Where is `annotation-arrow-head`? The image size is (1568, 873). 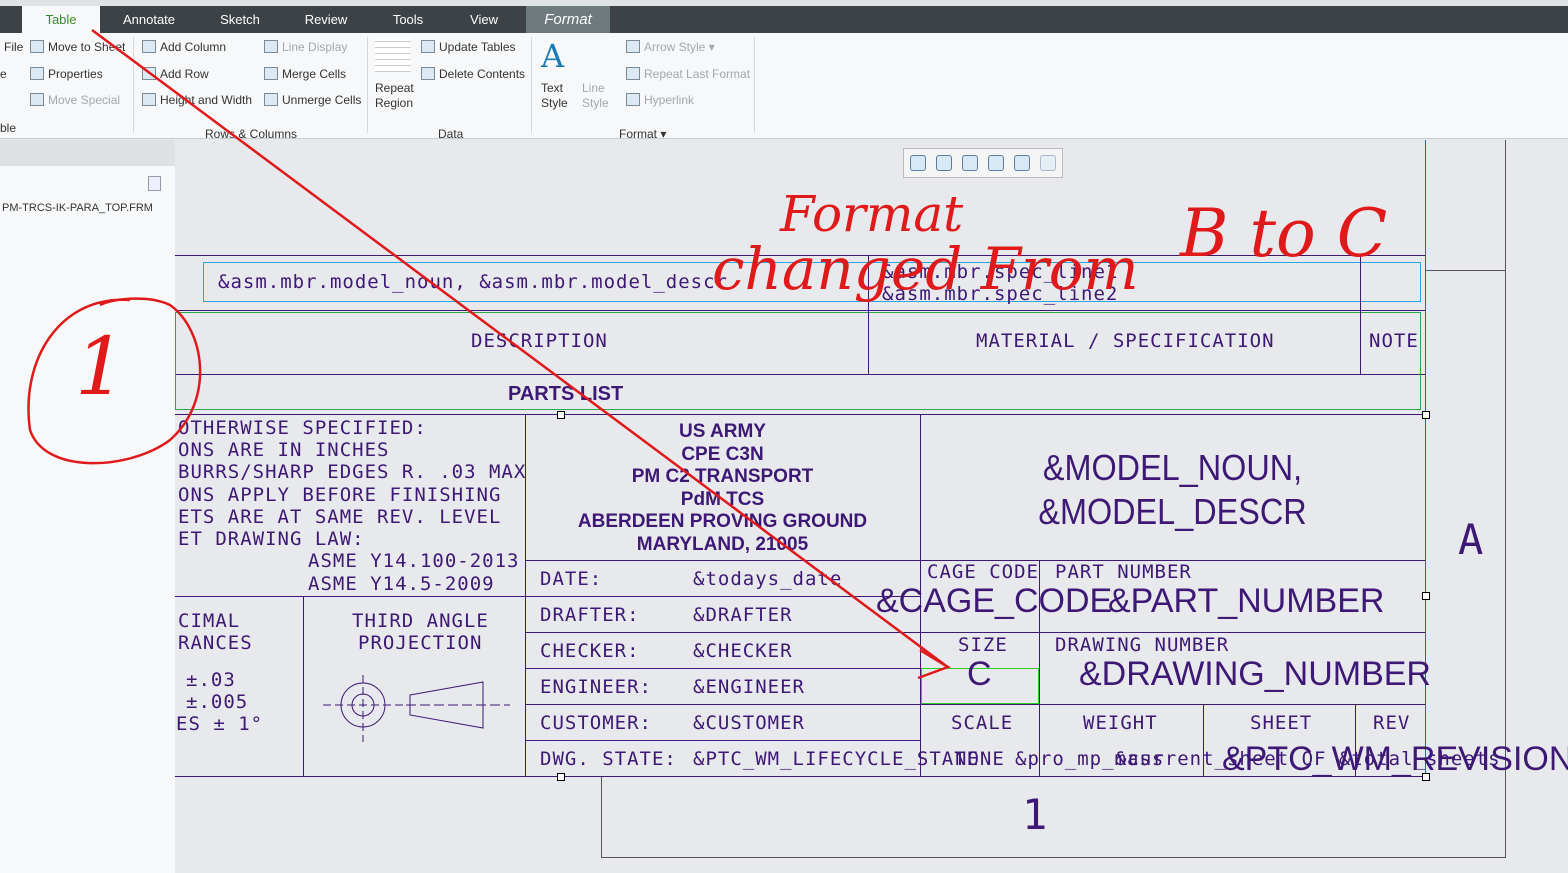 annotation-arrow-head is located at coordinates (934, 664).